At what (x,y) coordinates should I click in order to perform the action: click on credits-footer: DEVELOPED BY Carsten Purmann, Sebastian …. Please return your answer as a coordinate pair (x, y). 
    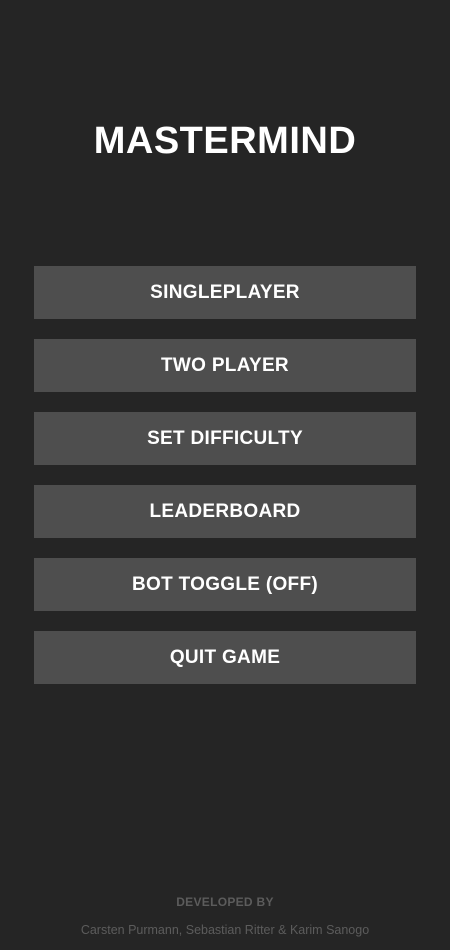
    Looking at the image, I should click on (225, 916).